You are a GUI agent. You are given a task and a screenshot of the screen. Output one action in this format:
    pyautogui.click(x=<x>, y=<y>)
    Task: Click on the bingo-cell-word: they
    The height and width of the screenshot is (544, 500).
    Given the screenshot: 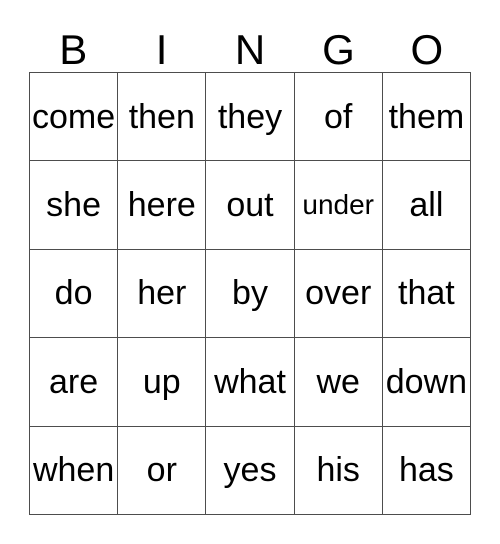 What is the action you would take?
    pyautogui.click(x=250, y=116)
    